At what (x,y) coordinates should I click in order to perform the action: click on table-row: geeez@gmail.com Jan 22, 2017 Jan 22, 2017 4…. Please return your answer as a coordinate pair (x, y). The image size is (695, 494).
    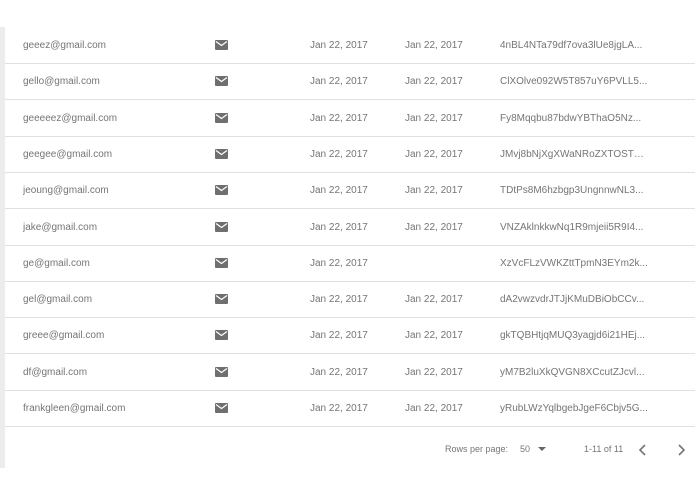
    Looking at the image, I should click on (350, 46).